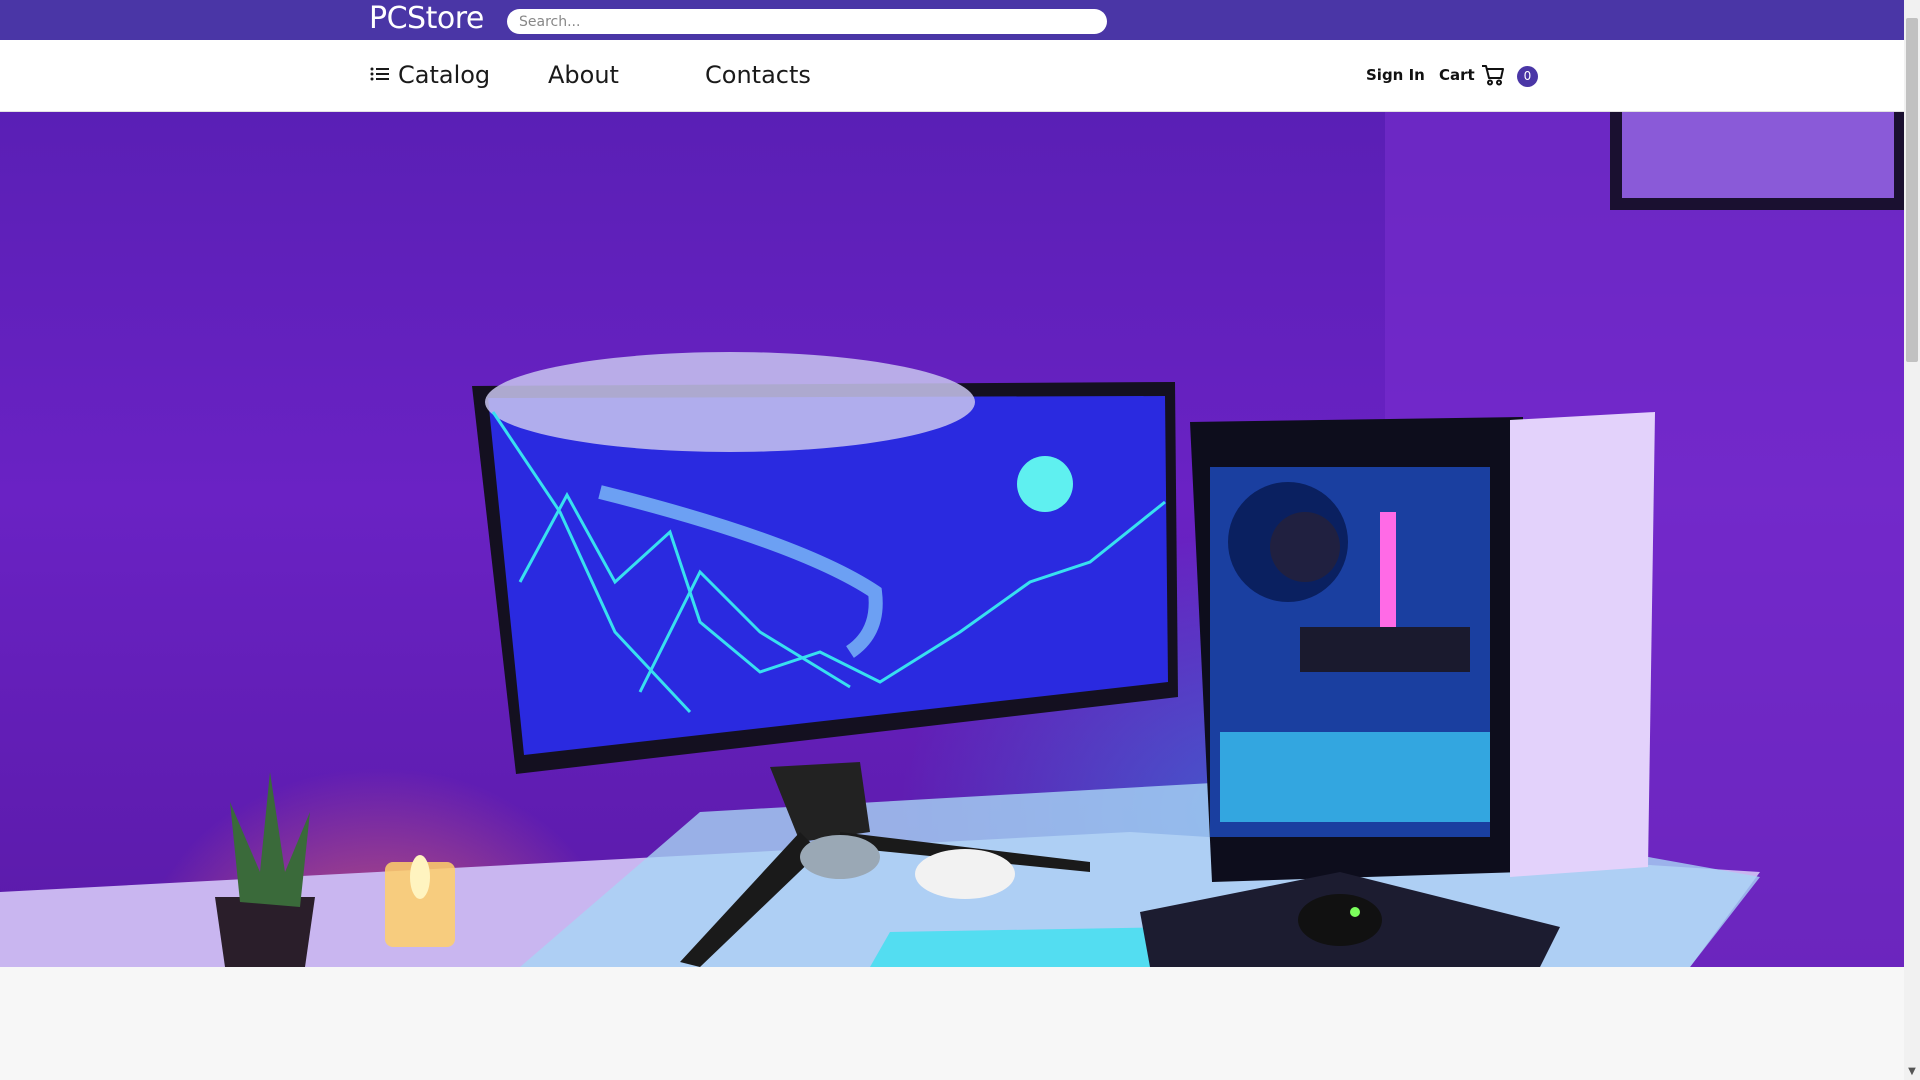 The width and height of the screenshot is (1920, 1080). Describe the element at coordinates (952, 76) in the screenshot. I see `main-nav: Catalog About Contacts Sign In Cart` at that location.